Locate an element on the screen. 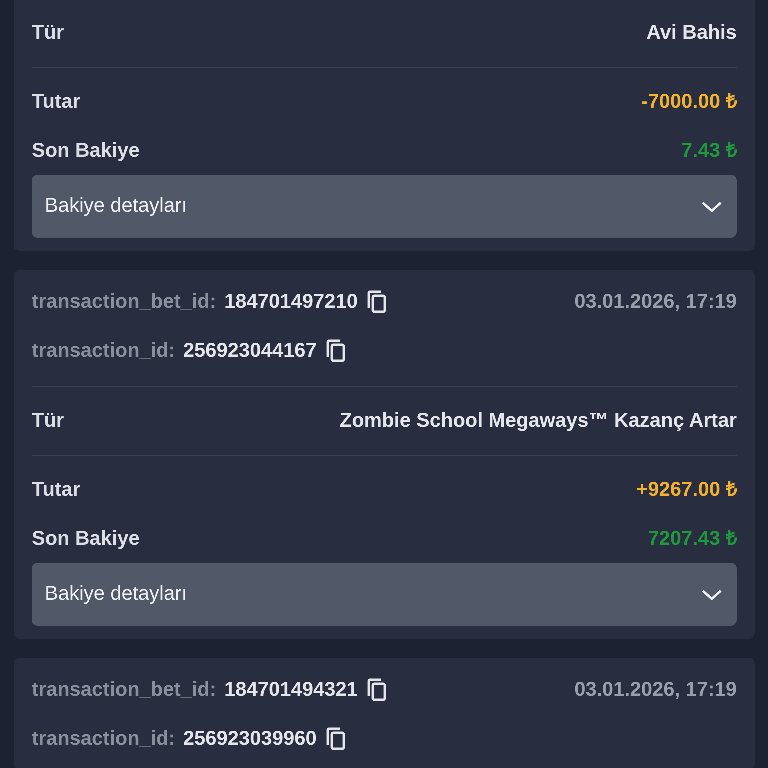 The image size is (768, 768). transaction-id-value: 256923039960 is located at coordinates (250, 739).